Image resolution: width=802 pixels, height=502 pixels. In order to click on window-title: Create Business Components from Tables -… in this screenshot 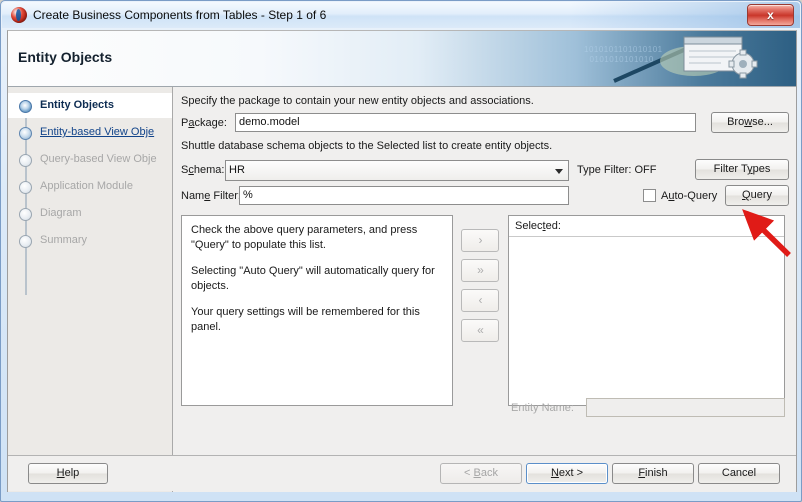, I will do `click(180, 15)`.